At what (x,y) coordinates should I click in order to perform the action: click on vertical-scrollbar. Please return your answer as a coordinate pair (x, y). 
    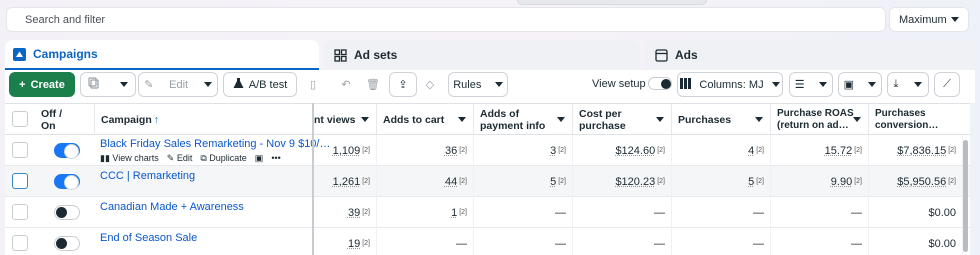
    Looking at the image, I should click on (965, 196).